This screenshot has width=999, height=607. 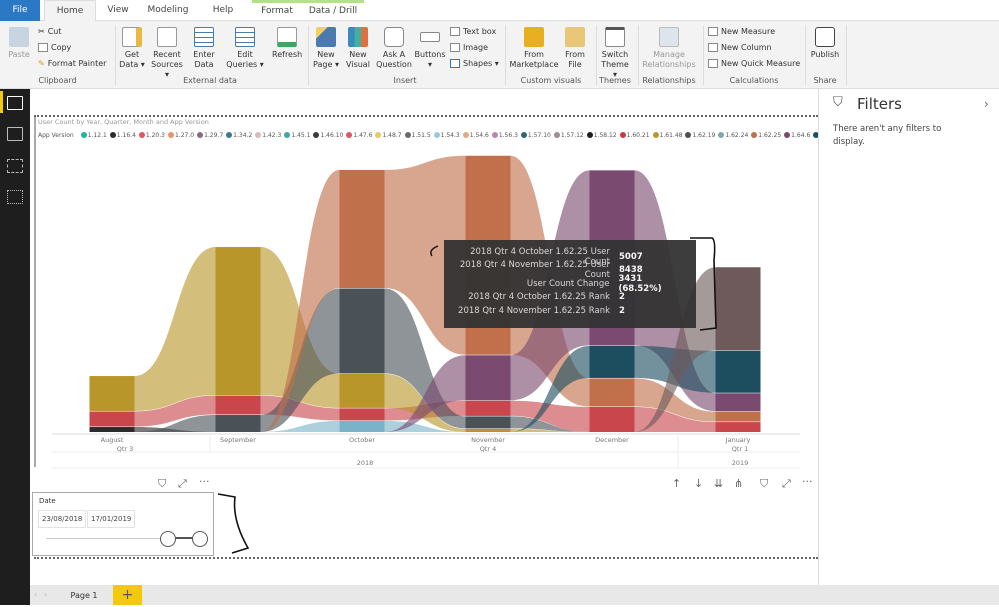 What do you see at coordinates (104, 538) in the screenshot?
I see `slicer-track` at bounding box center [104, 538].